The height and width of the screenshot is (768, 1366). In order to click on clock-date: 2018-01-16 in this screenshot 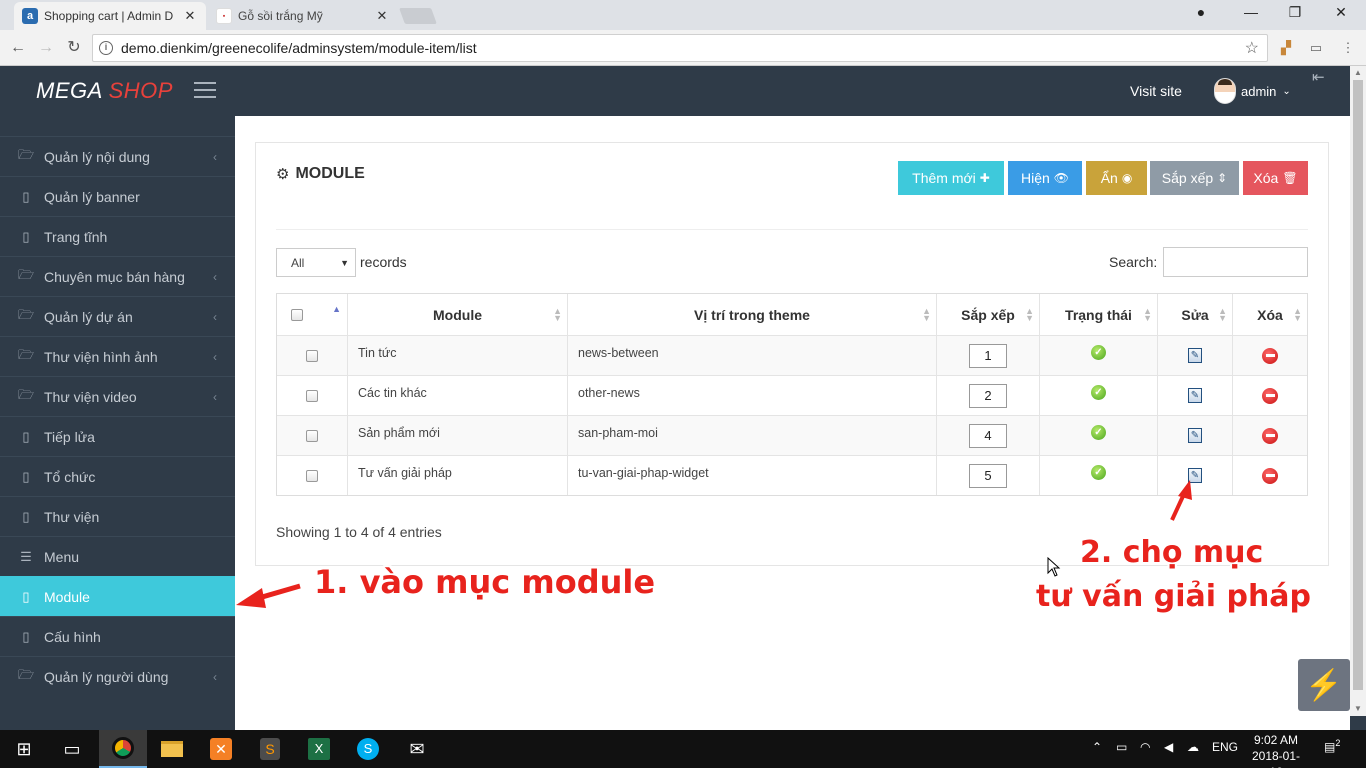, I will do `click(1276, 758)`.